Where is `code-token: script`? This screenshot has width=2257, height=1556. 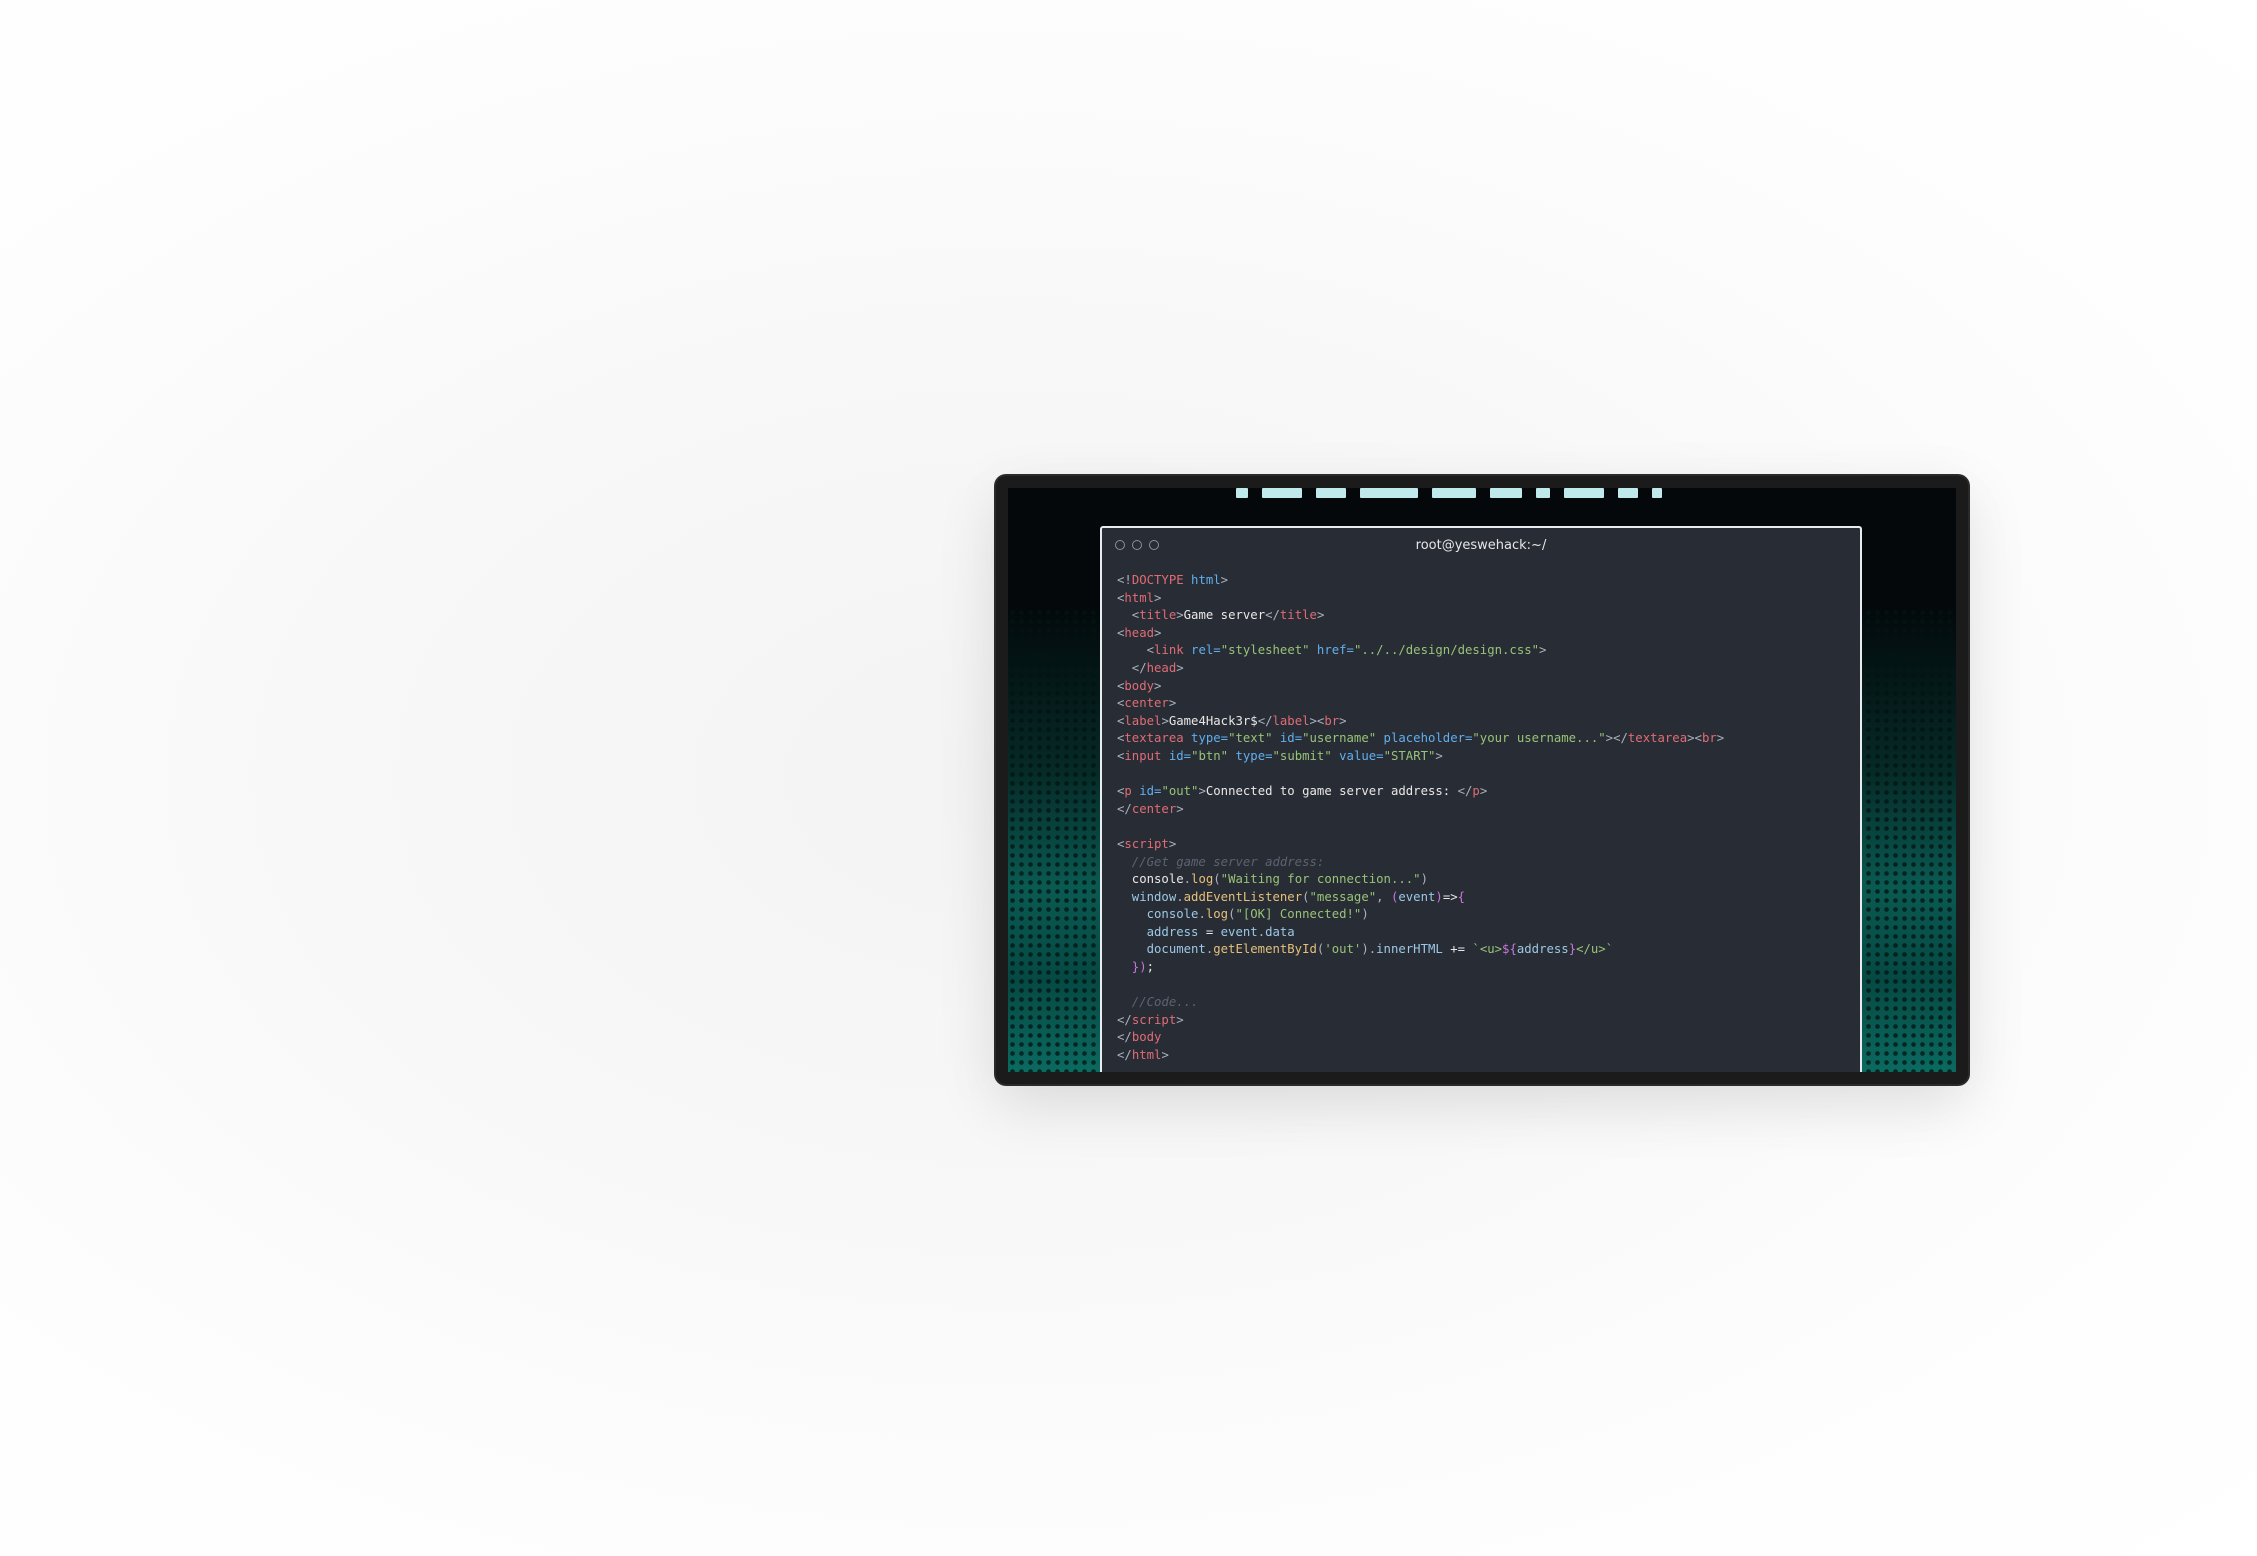 code-token: script is located at coordinates (1154, 1019).